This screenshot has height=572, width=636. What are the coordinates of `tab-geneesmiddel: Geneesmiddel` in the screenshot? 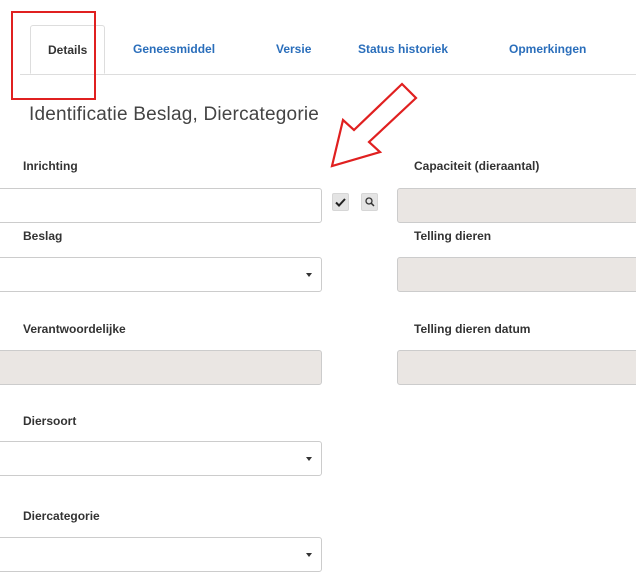 It's located at (174, 49).